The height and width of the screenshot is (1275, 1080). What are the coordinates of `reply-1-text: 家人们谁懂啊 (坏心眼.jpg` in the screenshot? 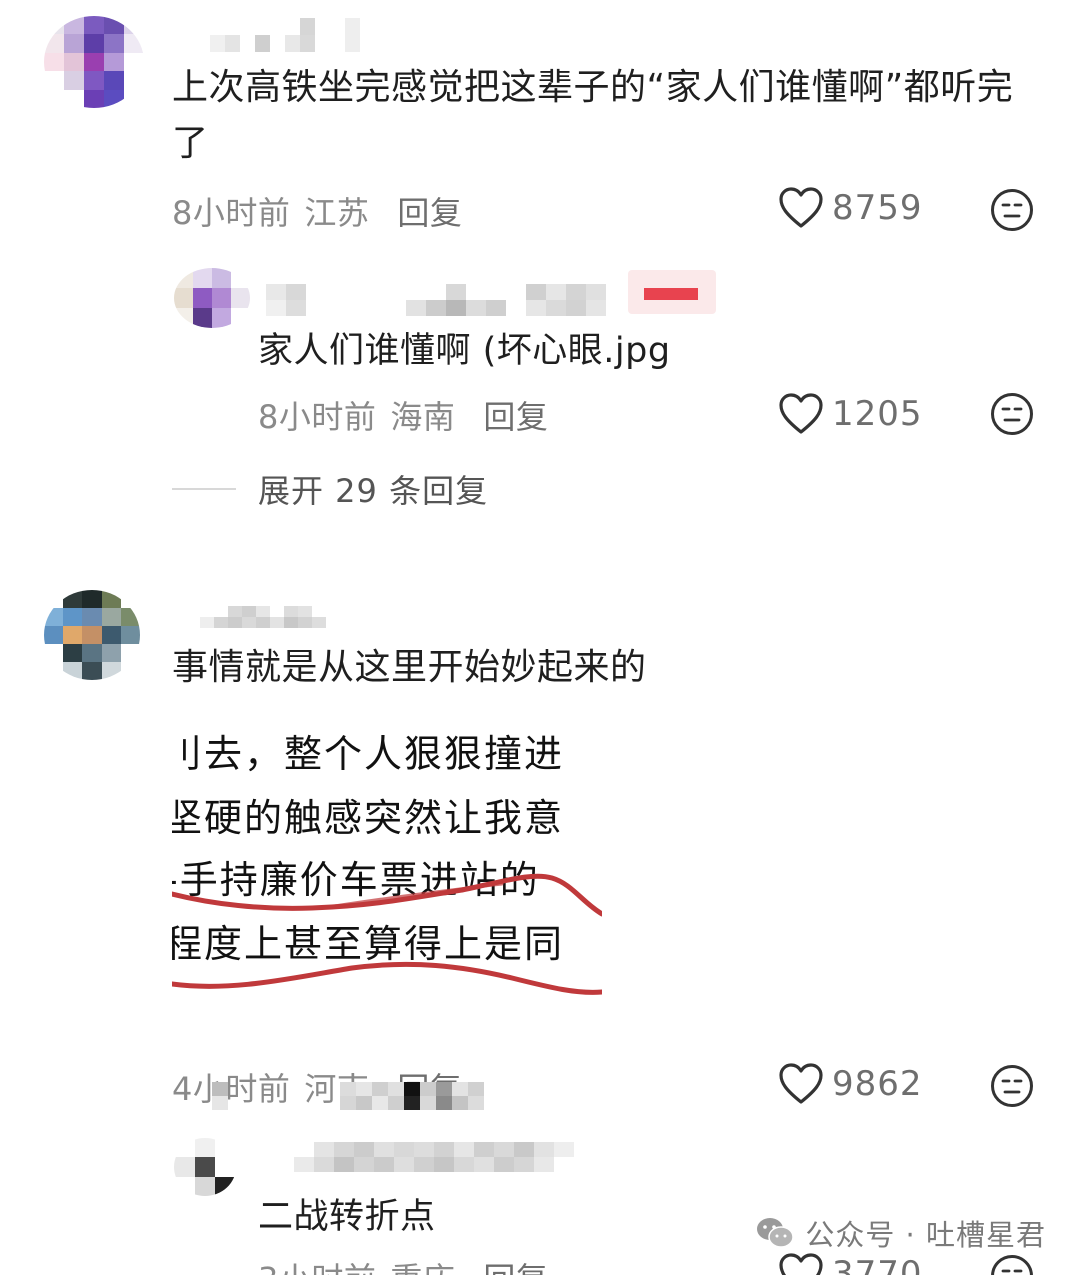 It's located at (464, 351).